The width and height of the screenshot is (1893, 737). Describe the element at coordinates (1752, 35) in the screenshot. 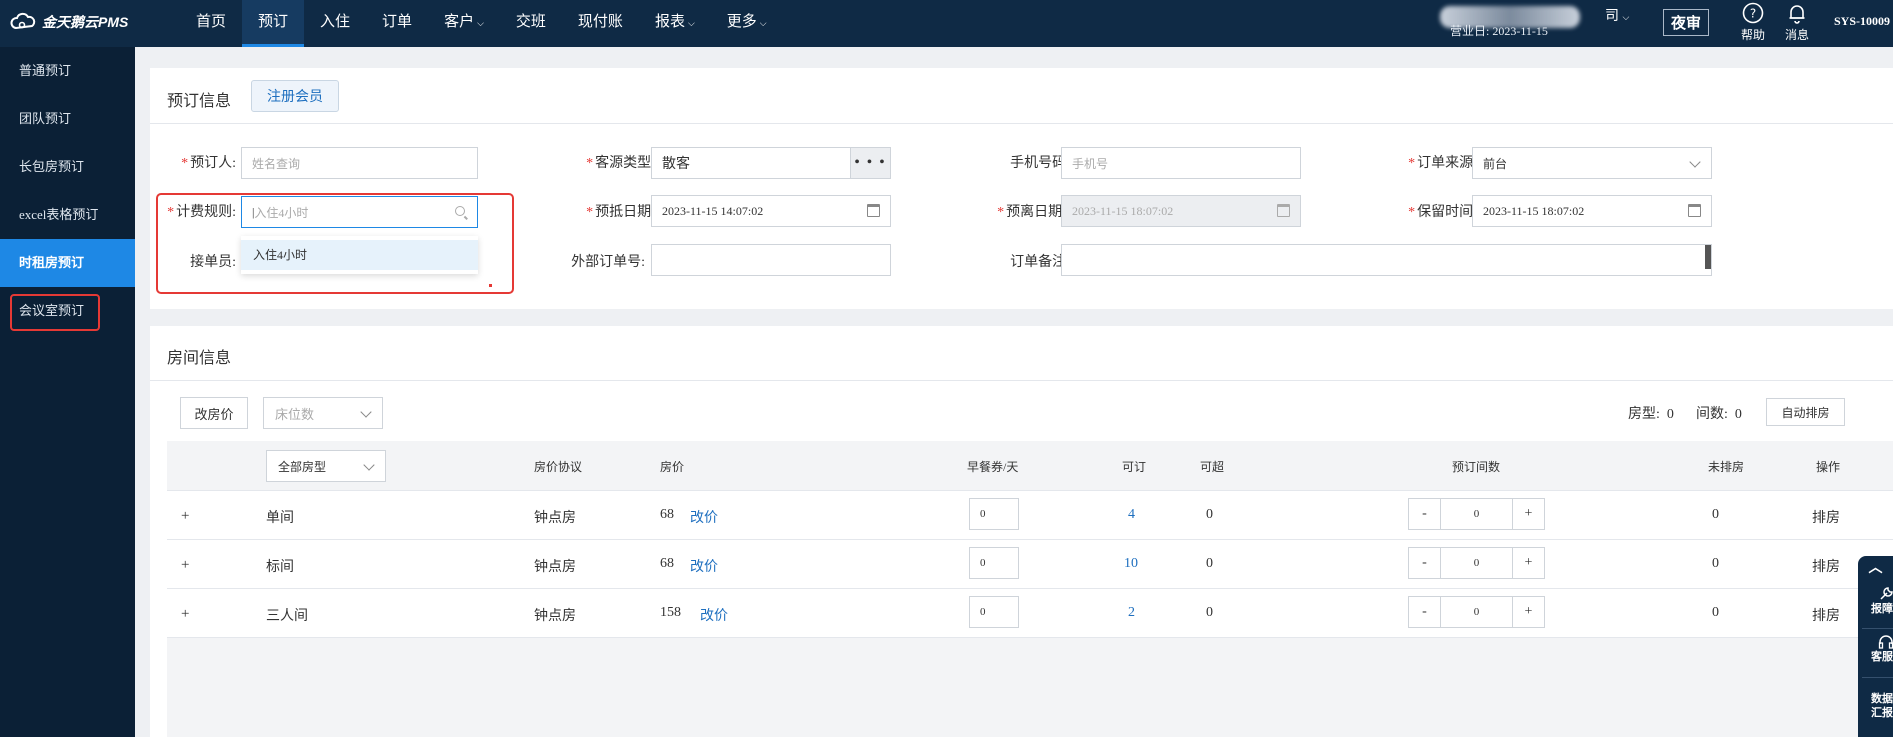

I see `help-label: 帮助` at that location.